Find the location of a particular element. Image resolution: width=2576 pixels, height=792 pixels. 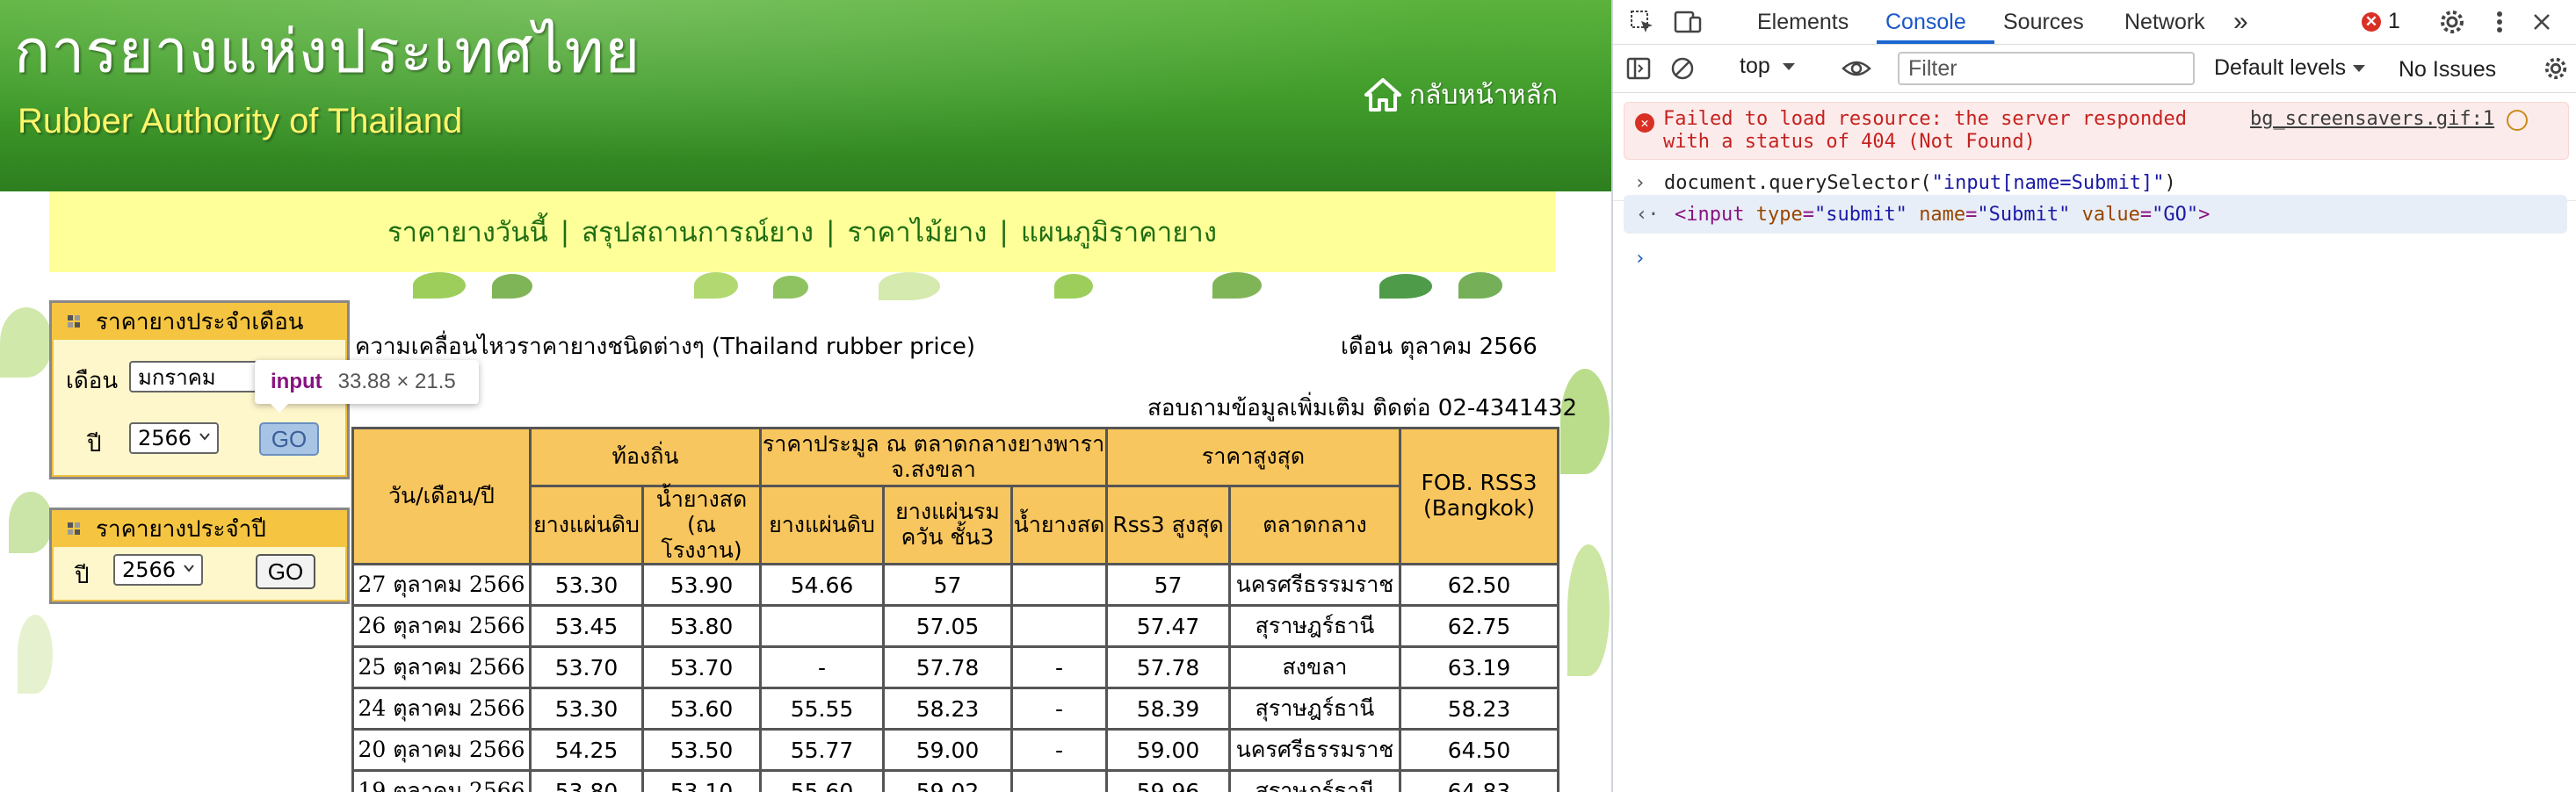

device-icon is located at coordinates (1688, 22).